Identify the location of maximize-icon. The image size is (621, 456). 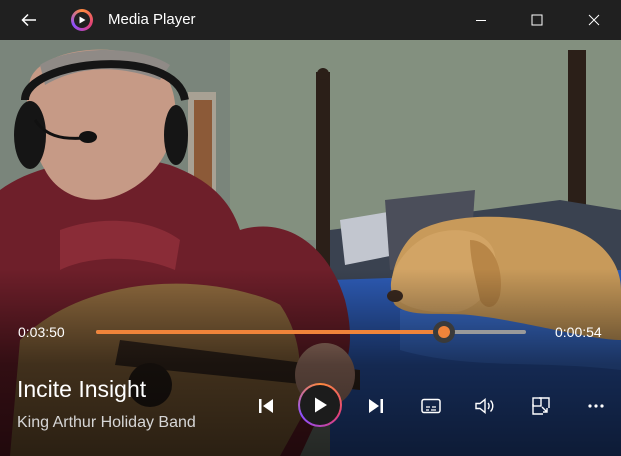
(537, 20).